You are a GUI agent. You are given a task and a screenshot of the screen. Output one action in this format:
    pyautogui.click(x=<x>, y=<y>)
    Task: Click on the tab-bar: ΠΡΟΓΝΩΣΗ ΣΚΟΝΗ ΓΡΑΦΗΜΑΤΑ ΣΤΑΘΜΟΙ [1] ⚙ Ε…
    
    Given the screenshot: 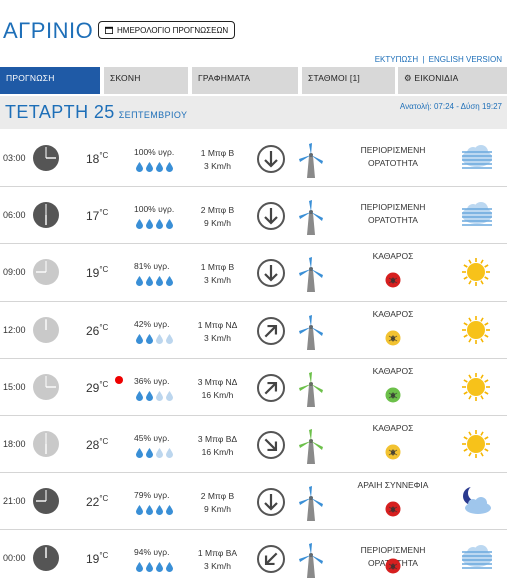 What is the action you would take?
    pyautogui.click(x=253, y=80)
    